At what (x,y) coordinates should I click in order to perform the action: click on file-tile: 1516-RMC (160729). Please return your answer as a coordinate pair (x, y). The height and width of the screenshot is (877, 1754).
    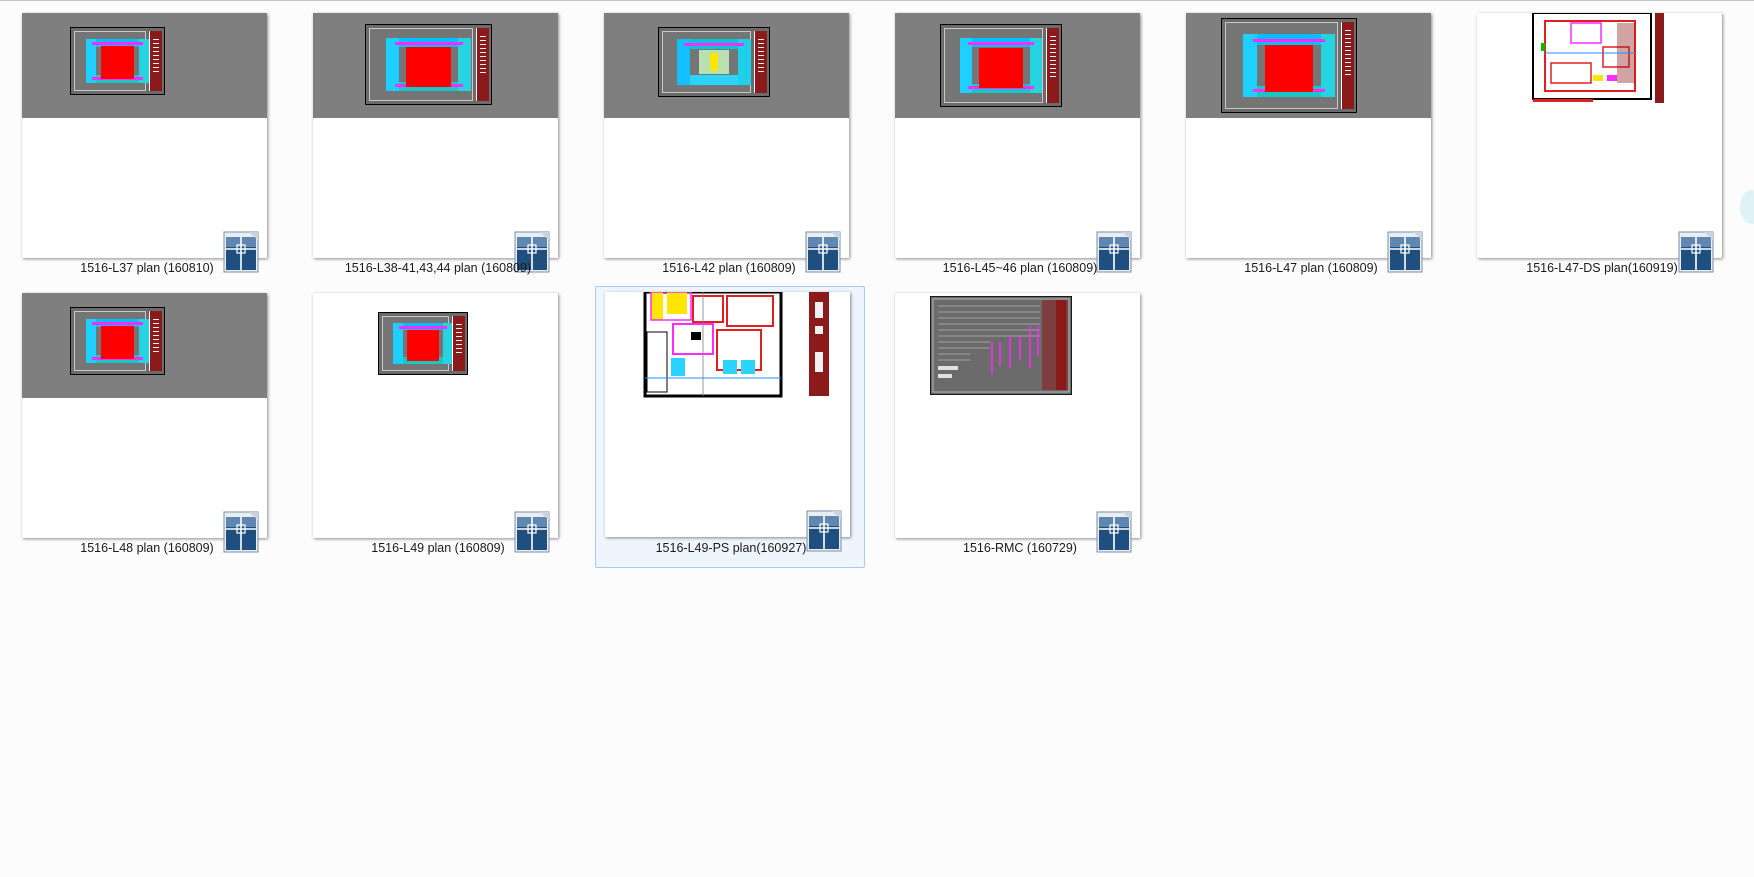
    Looking at the image, I should click on (1019, 430).